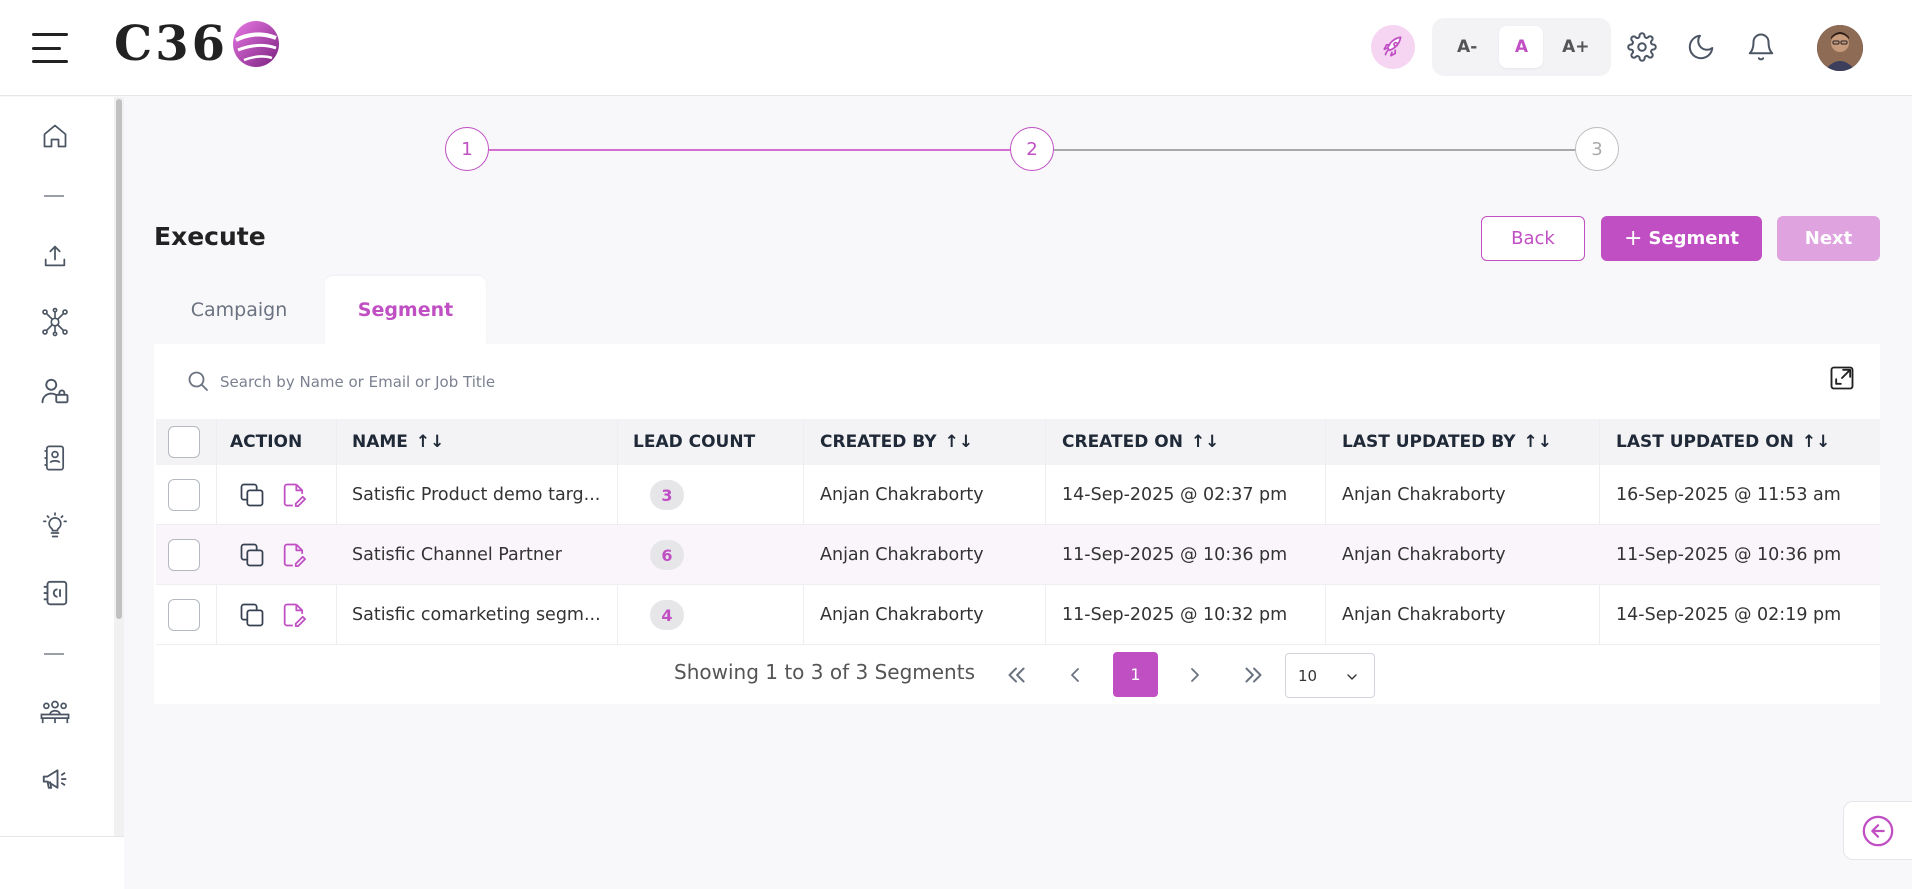  Describe the element at coordinates (667, 495) in the screenshot. I see `lead-count-badge: 3` at that location.